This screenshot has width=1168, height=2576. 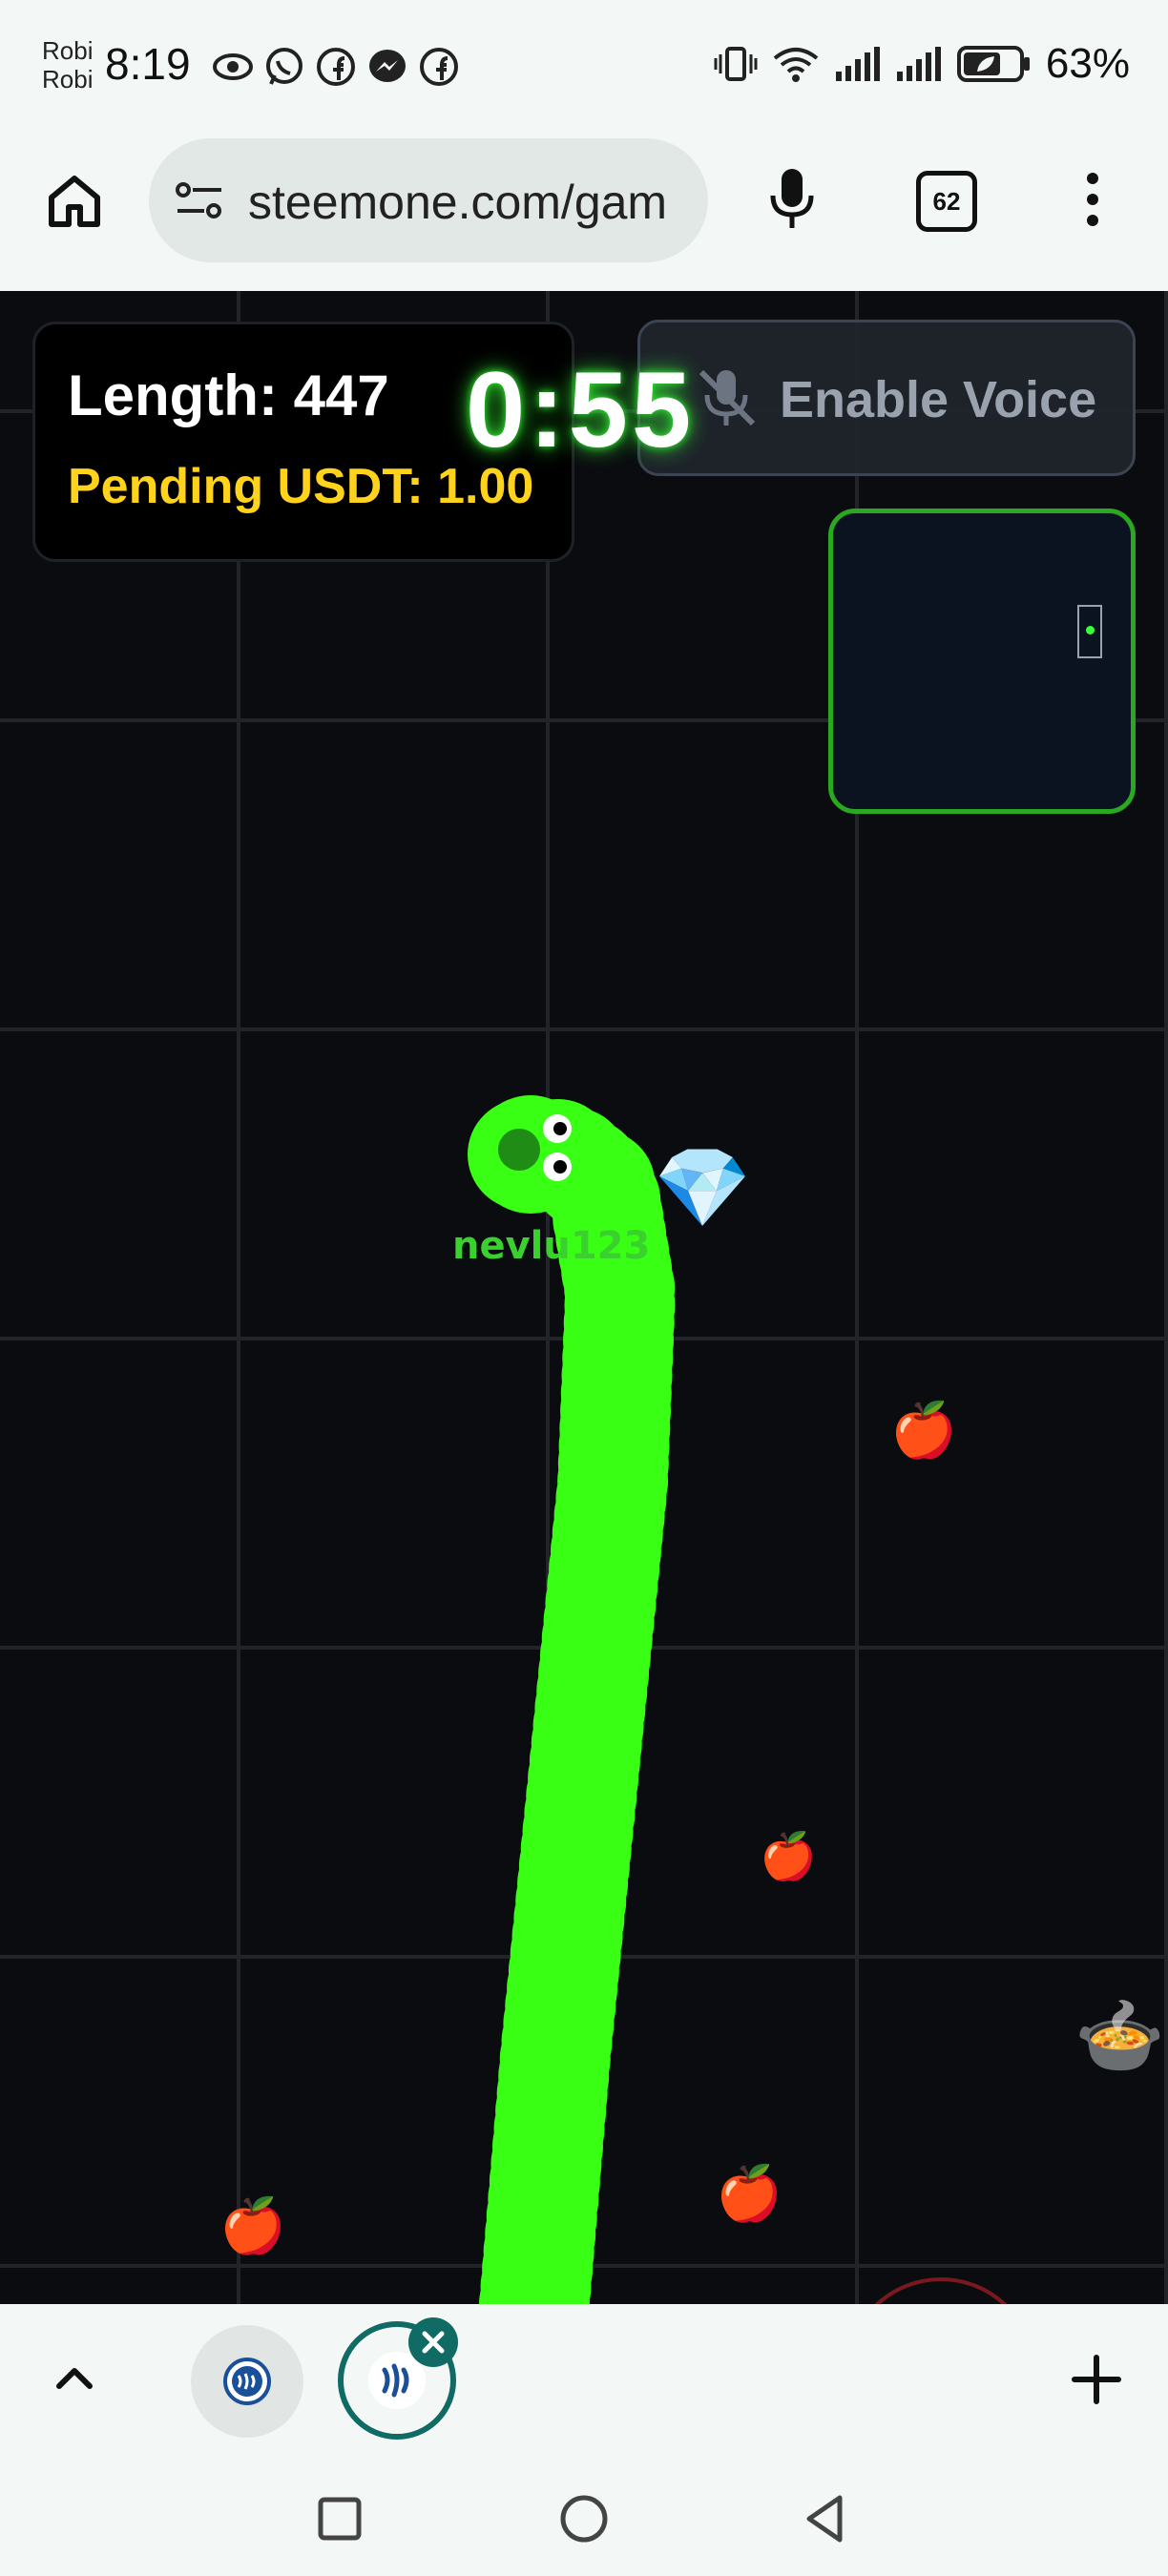 I want to click on system-nav-bar, so click(x=584, y=2514).